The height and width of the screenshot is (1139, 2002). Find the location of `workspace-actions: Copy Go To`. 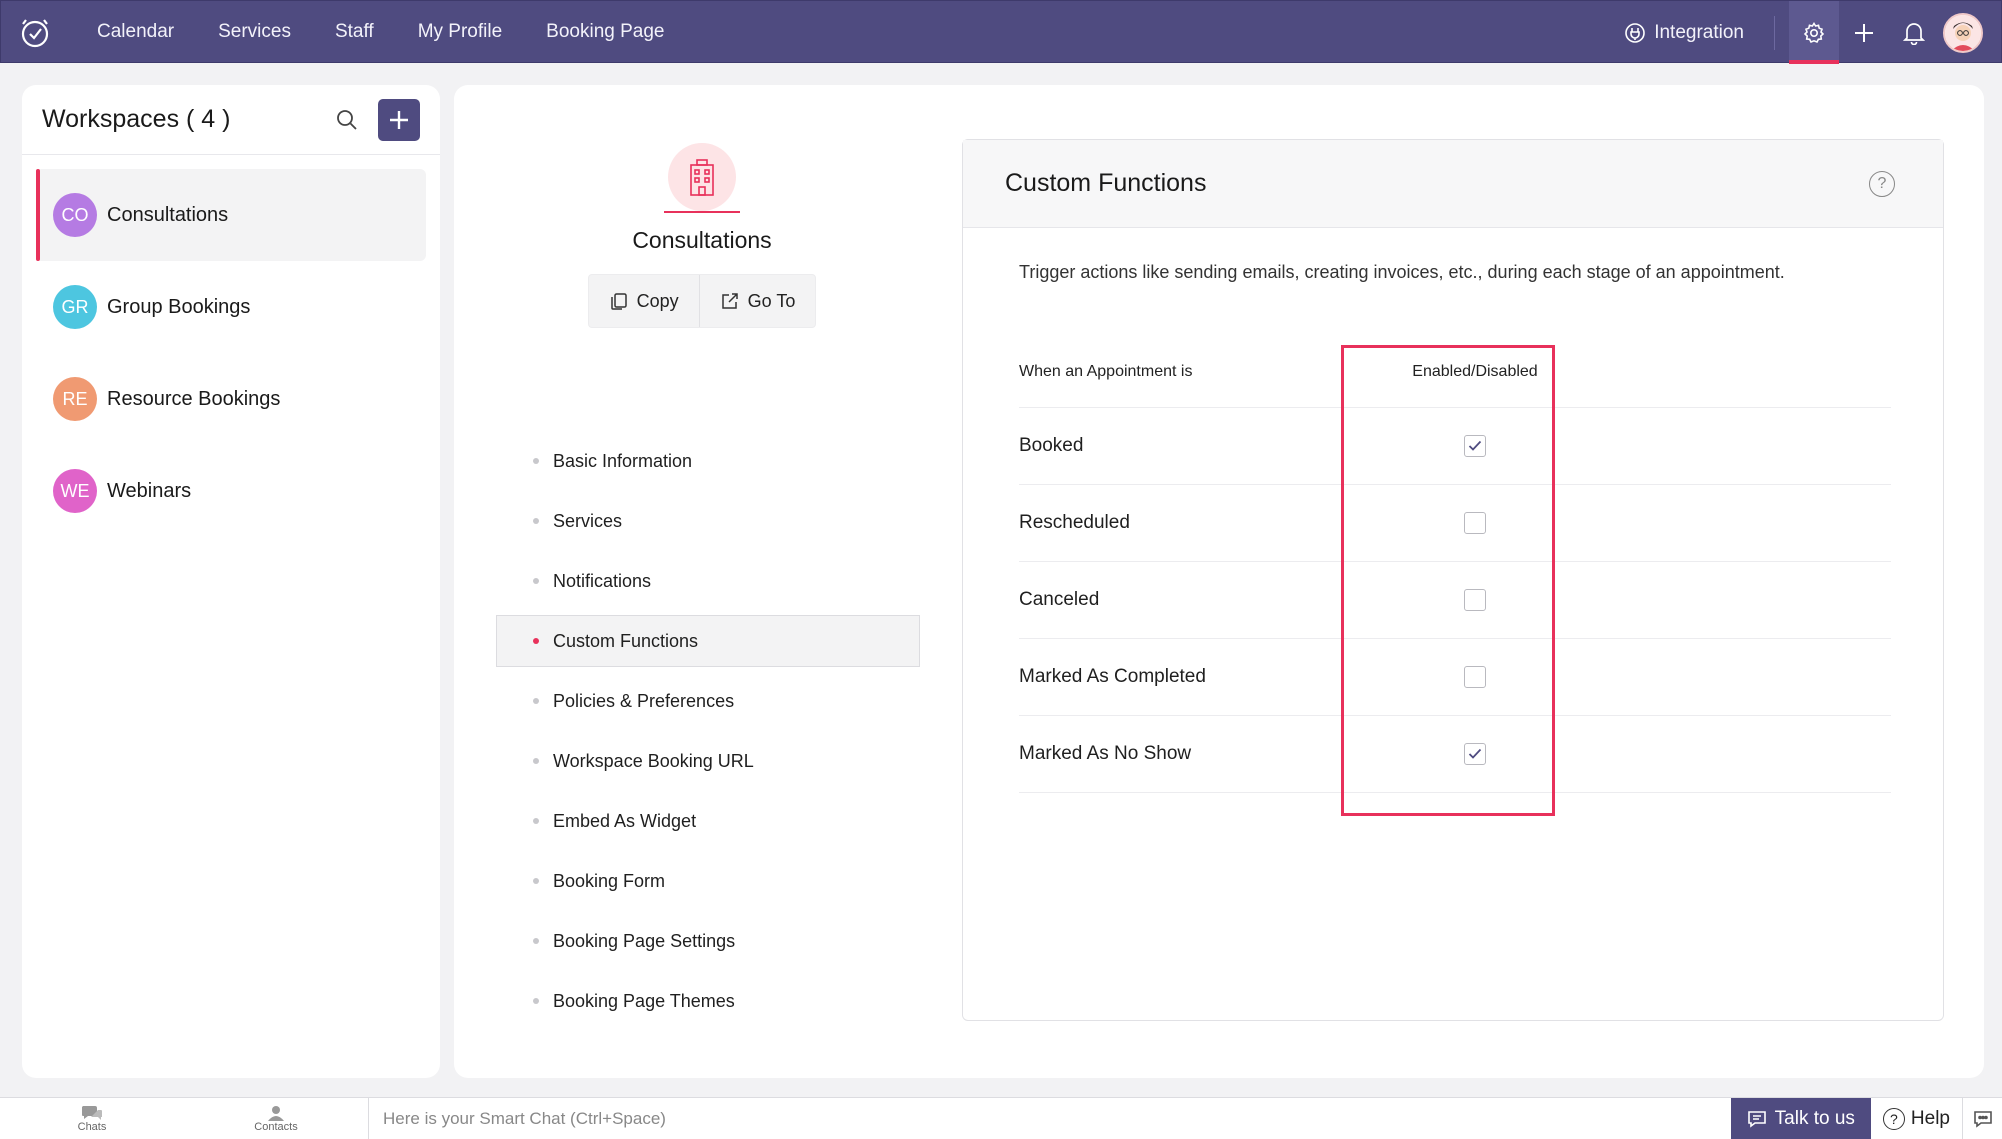

workspace-actions: Copy Go To is located at coordinates (702, 301).